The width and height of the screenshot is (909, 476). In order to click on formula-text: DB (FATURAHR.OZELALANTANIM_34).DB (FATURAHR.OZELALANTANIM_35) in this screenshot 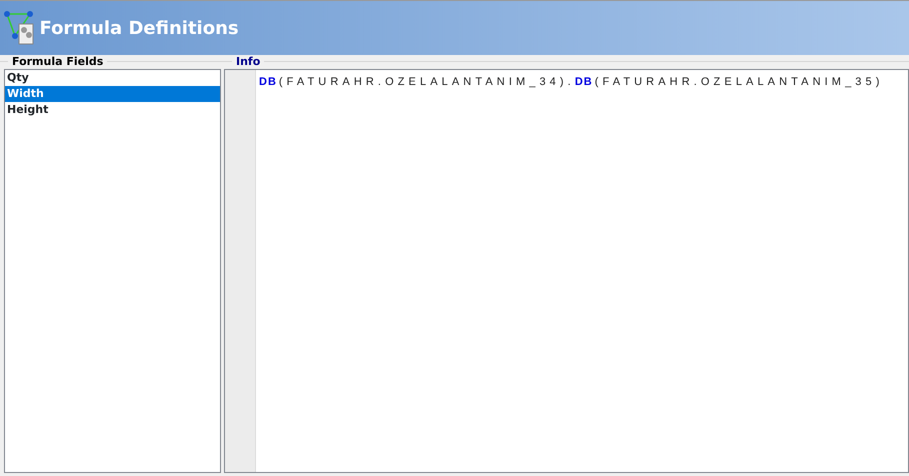, I will do `click(571, 82)`.